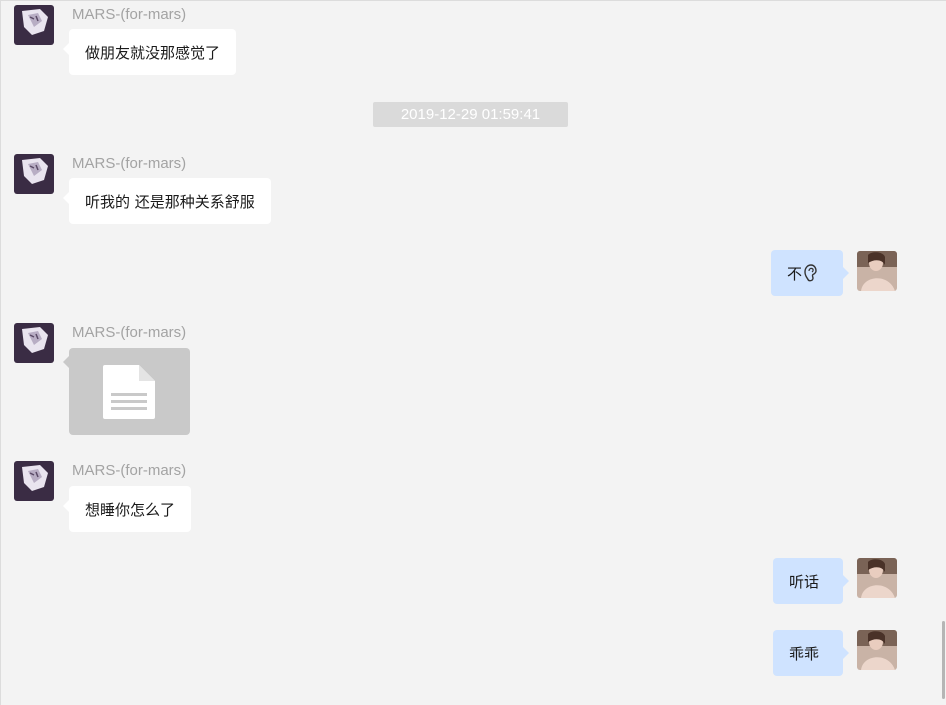  I want to click on scrollbar-thumb, so click(943, 660).